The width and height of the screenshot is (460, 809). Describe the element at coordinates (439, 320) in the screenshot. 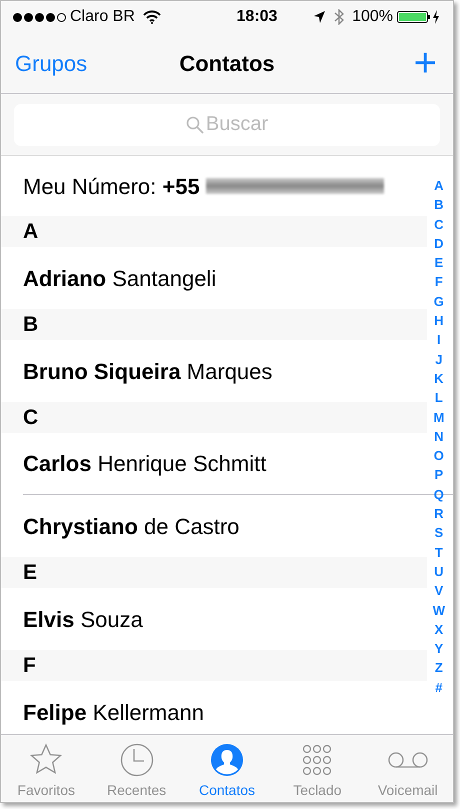

I see `index-letter: H` at that location.